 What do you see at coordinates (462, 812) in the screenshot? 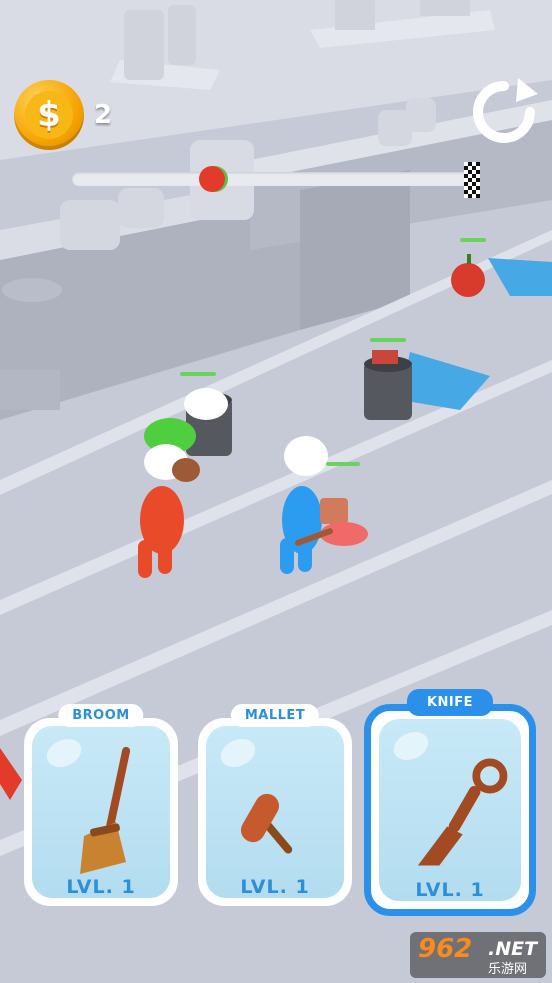
I see `knife-icon` at bounding box center [462, 812].